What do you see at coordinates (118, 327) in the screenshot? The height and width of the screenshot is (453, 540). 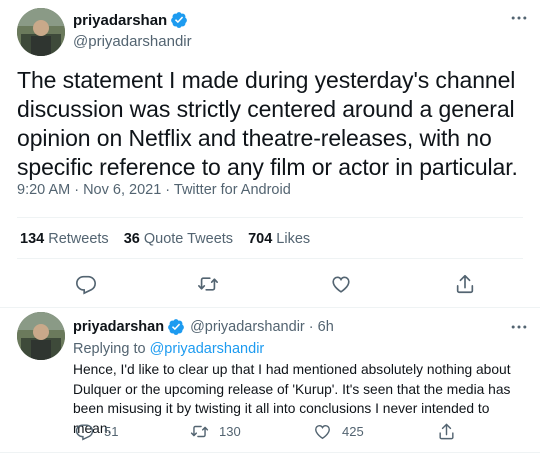 I see `reply-display-name: priyadarshan` at bounding box center [118, 327].